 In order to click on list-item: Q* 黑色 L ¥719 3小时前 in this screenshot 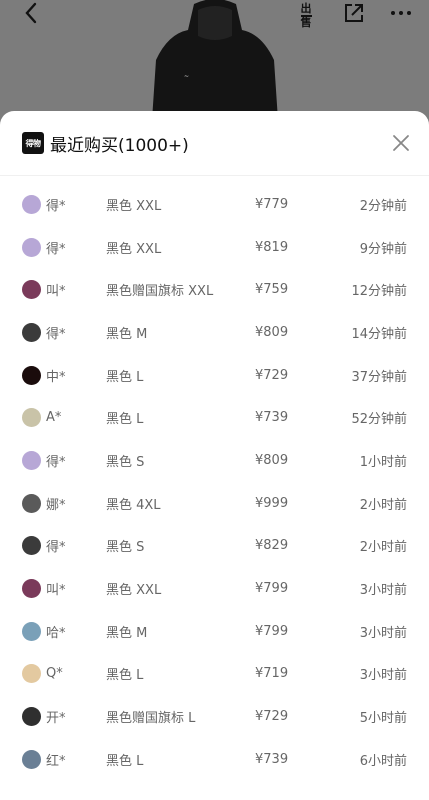, I will do `click(214, 674)`.